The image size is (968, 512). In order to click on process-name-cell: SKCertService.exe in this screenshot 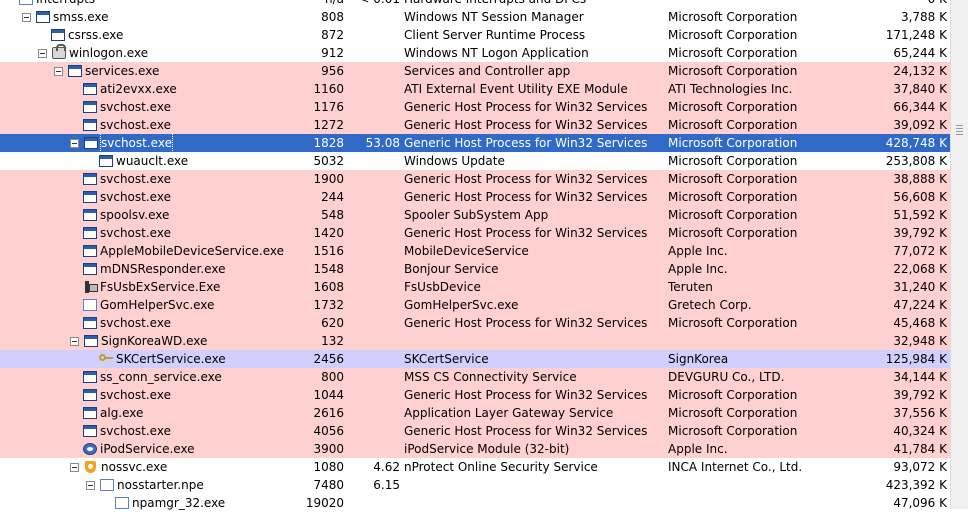, I will do `click(159, 359)`.